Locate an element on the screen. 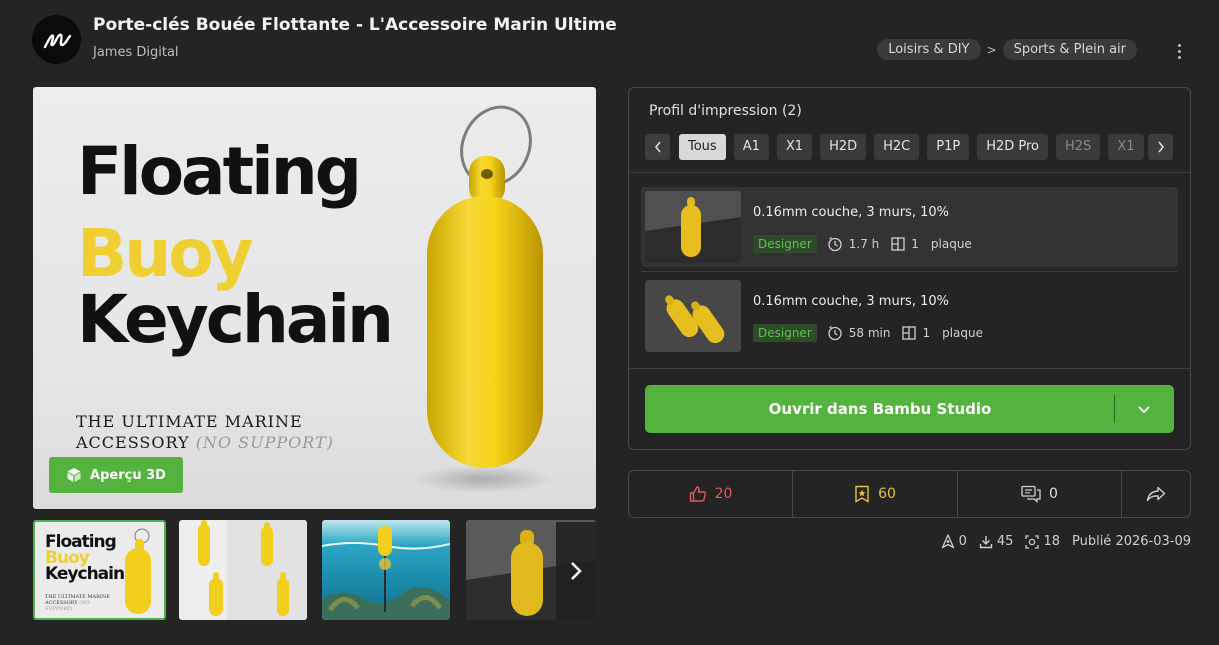 The height and width of the screenshot is (645, 1219). author-avatar is located at coordinates (56, 39).